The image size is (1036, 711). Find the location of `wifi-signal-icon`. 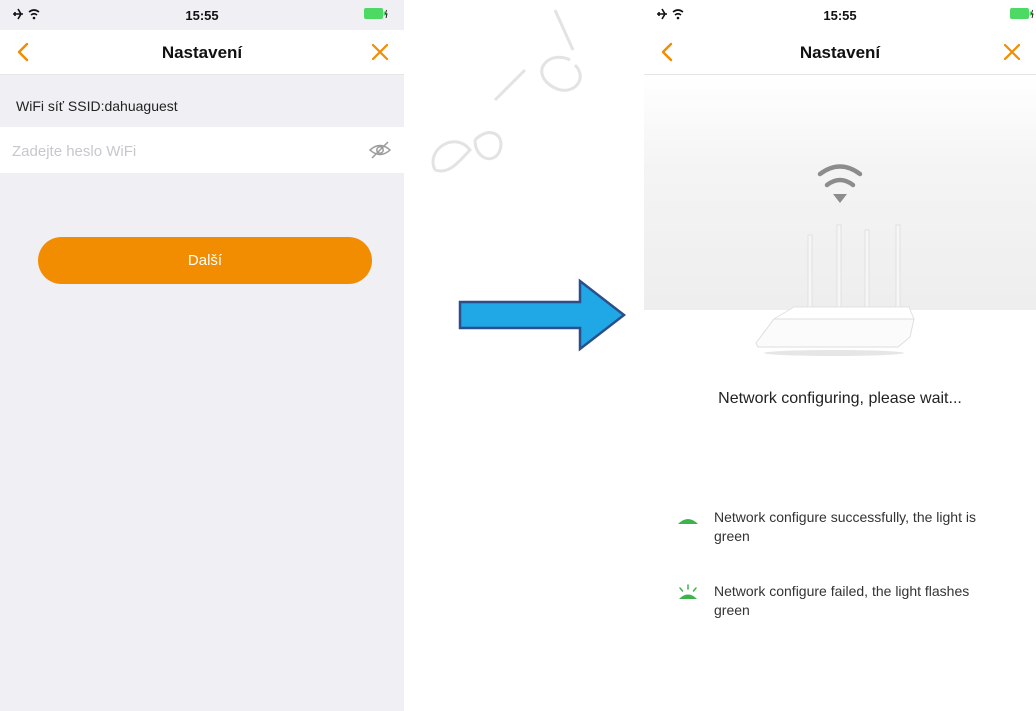

wifi-signal-icon is located at coordinates (840, 176).